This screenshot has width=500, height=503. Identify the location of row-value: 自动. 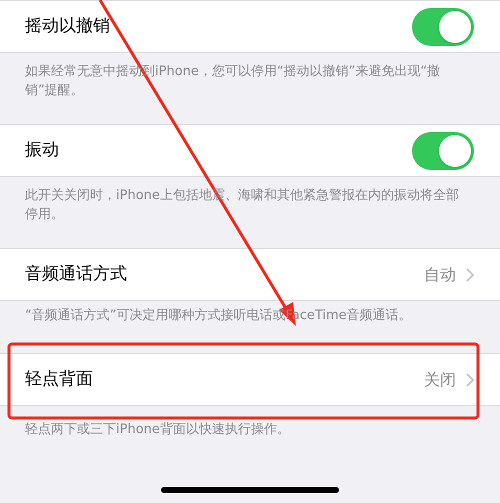
(440, 275).